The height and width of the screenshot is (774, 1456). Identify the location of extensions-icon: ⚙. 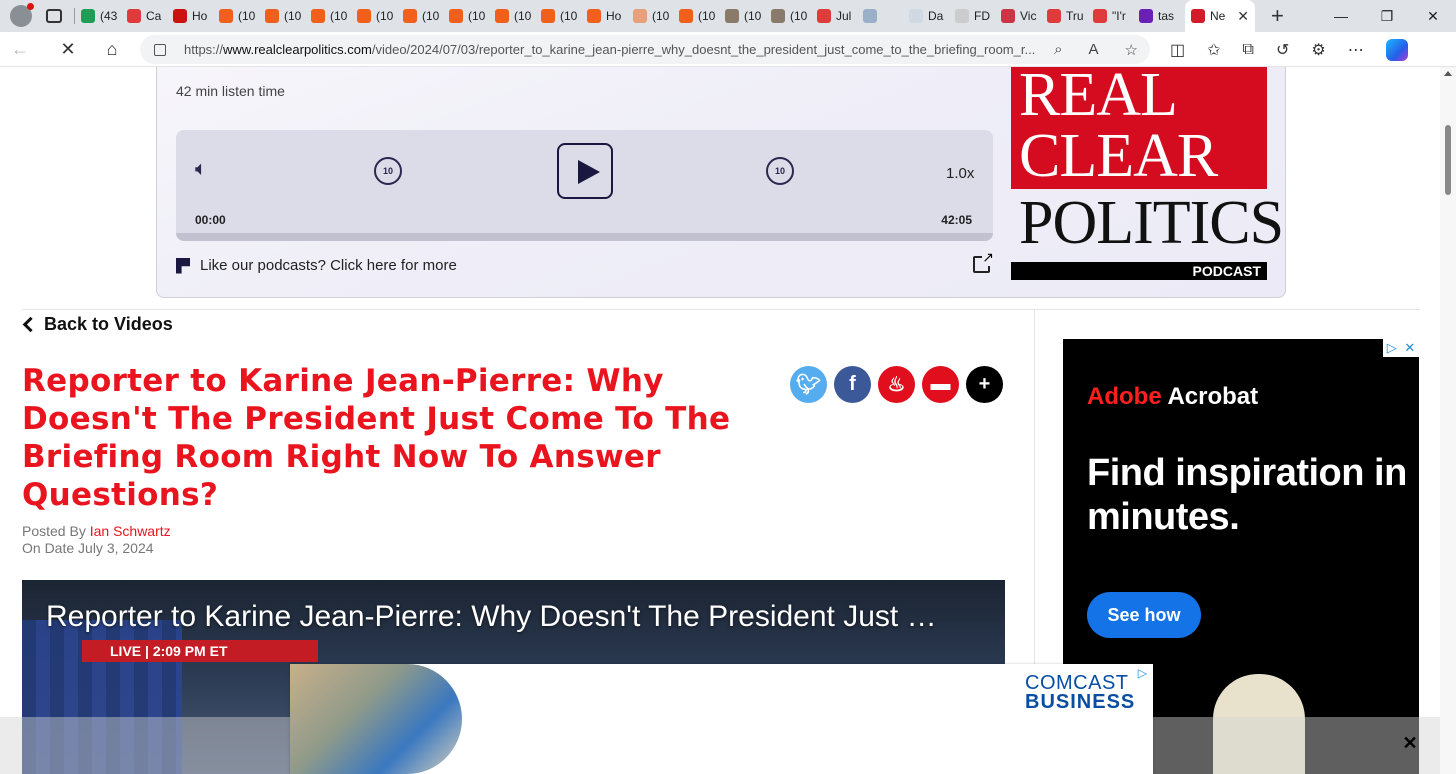
(1318, 50).